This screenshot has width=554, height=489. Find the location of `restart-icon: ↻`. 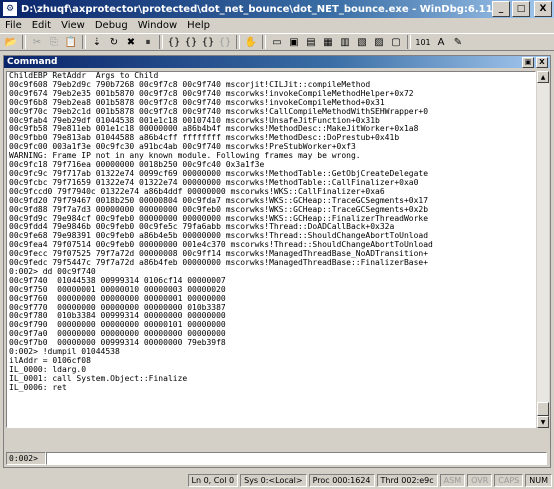

restart-icon: ↻ is located at coordinates (114, 42).